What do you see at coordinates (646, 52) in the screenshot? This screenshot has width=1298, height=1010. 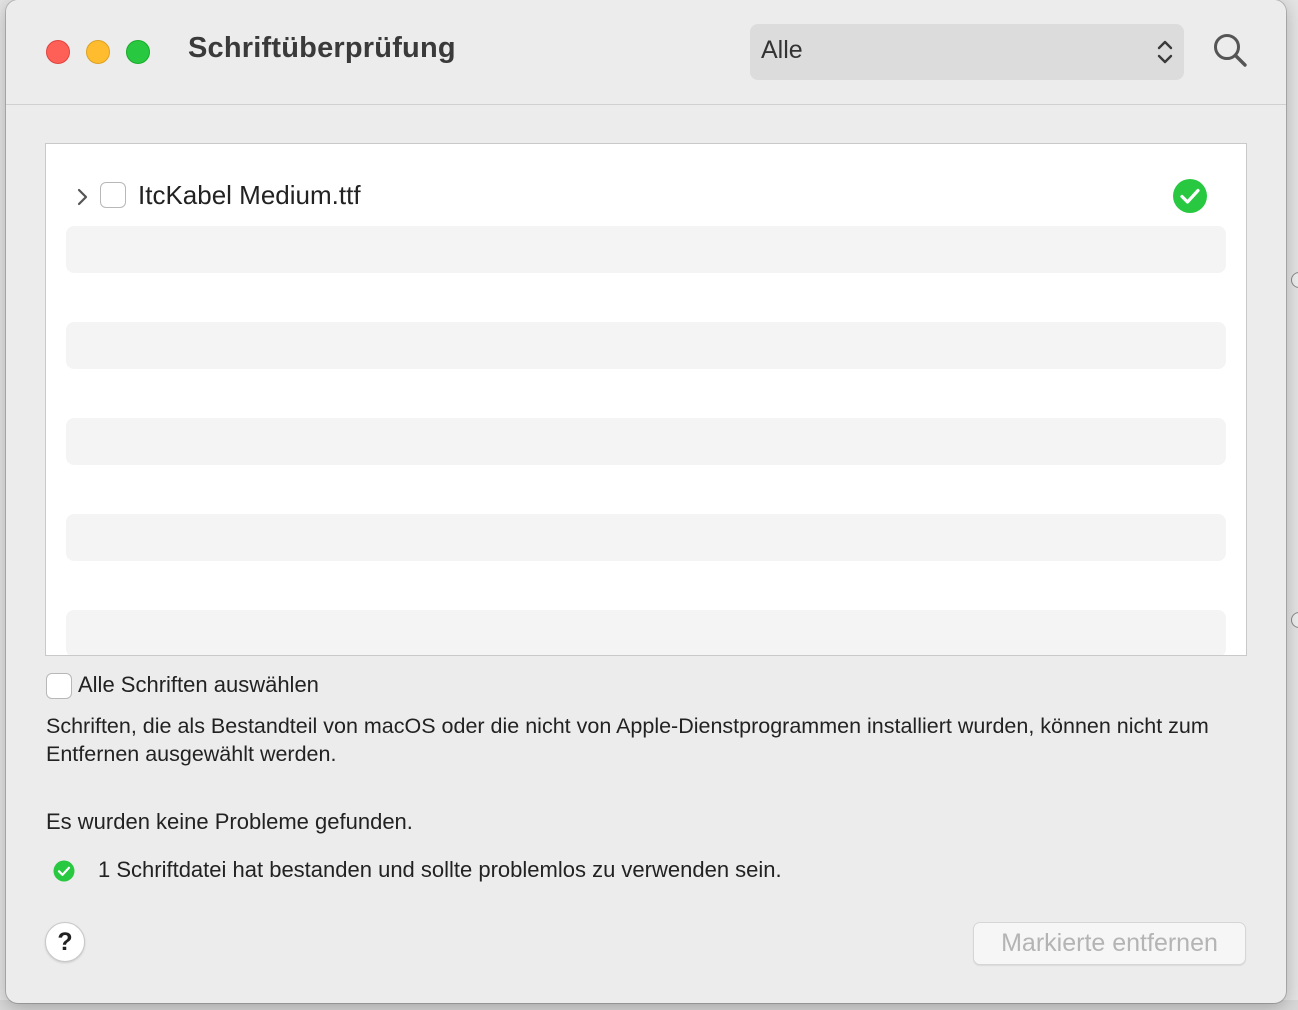 I see `titlebar: Schriftüberprüfung Alle` at bounding box center [646, 52].